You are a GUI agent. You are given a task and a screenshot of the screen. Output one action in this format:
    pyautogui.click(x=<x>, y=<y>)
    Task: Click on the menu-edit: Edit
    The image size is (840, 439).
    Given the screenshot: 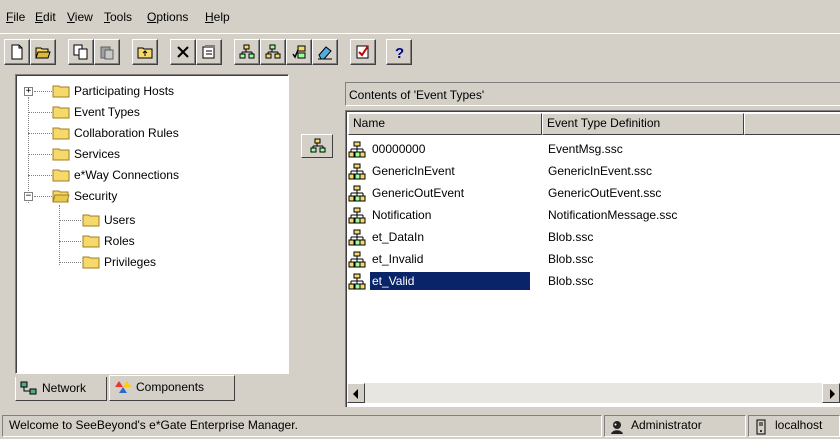 What is the action you would take?
    pyautogui.click(x=45, y=17)
    